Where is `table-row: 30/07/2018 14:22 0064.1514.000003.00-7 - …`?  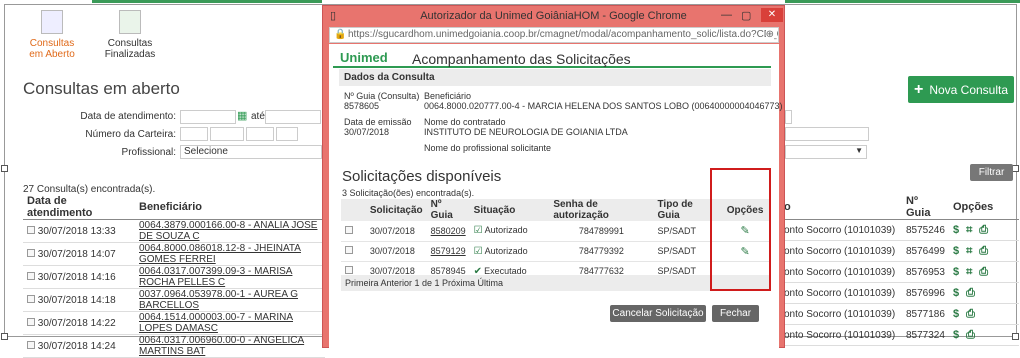 table-row: 30/07/2018 14:22 0064.1514.000003.00-7 - … is located at coordinates (174, 323).